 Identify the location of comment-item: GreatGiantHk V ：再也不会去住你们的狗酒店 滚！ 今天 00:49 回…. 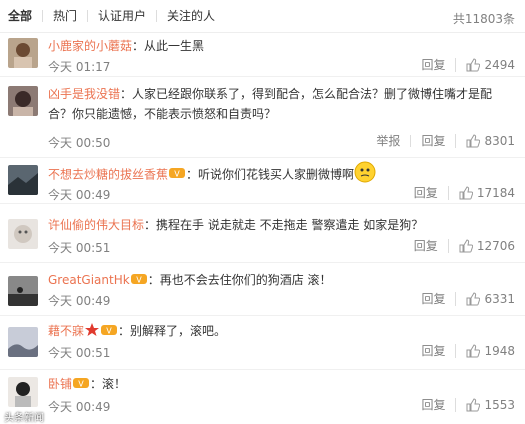
(262, 290).